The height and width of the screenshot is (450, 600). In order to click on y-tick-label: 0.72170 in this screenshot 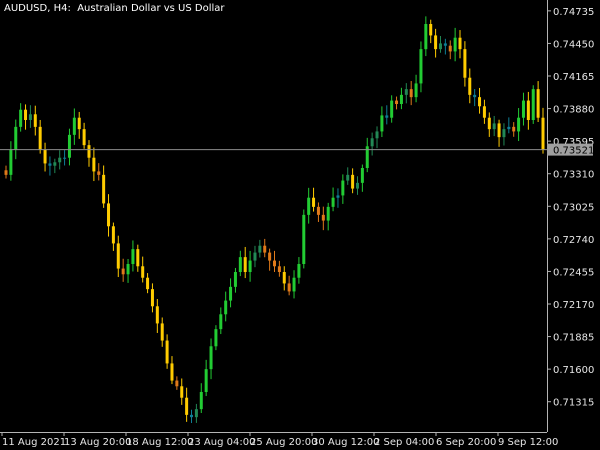, I will do `click(573, 305)`.